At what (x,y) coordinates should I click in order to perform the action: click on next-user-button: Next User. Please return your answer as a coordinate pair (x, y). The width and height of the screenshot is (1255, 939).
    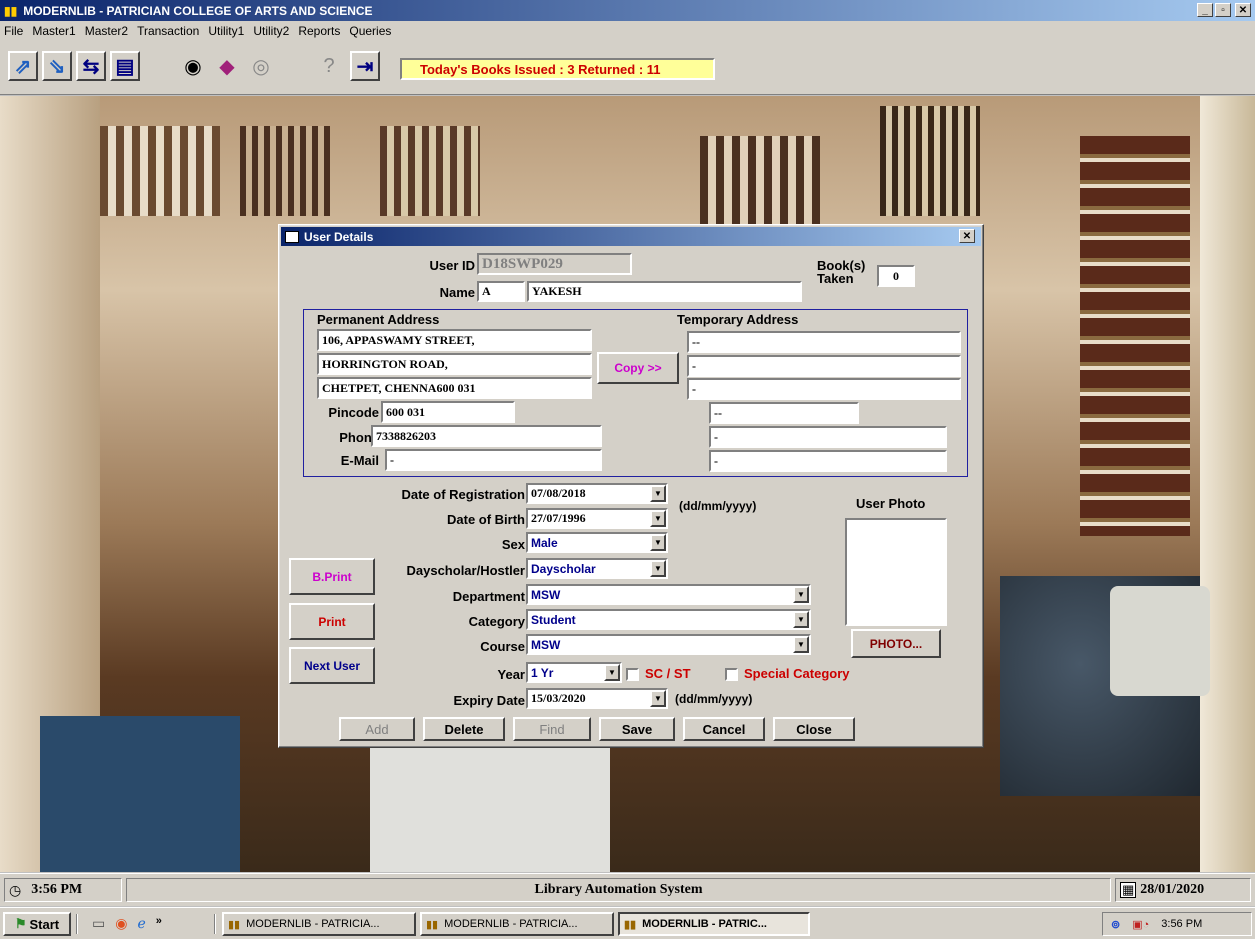
    Looking at the image, I should click on (332, 665).